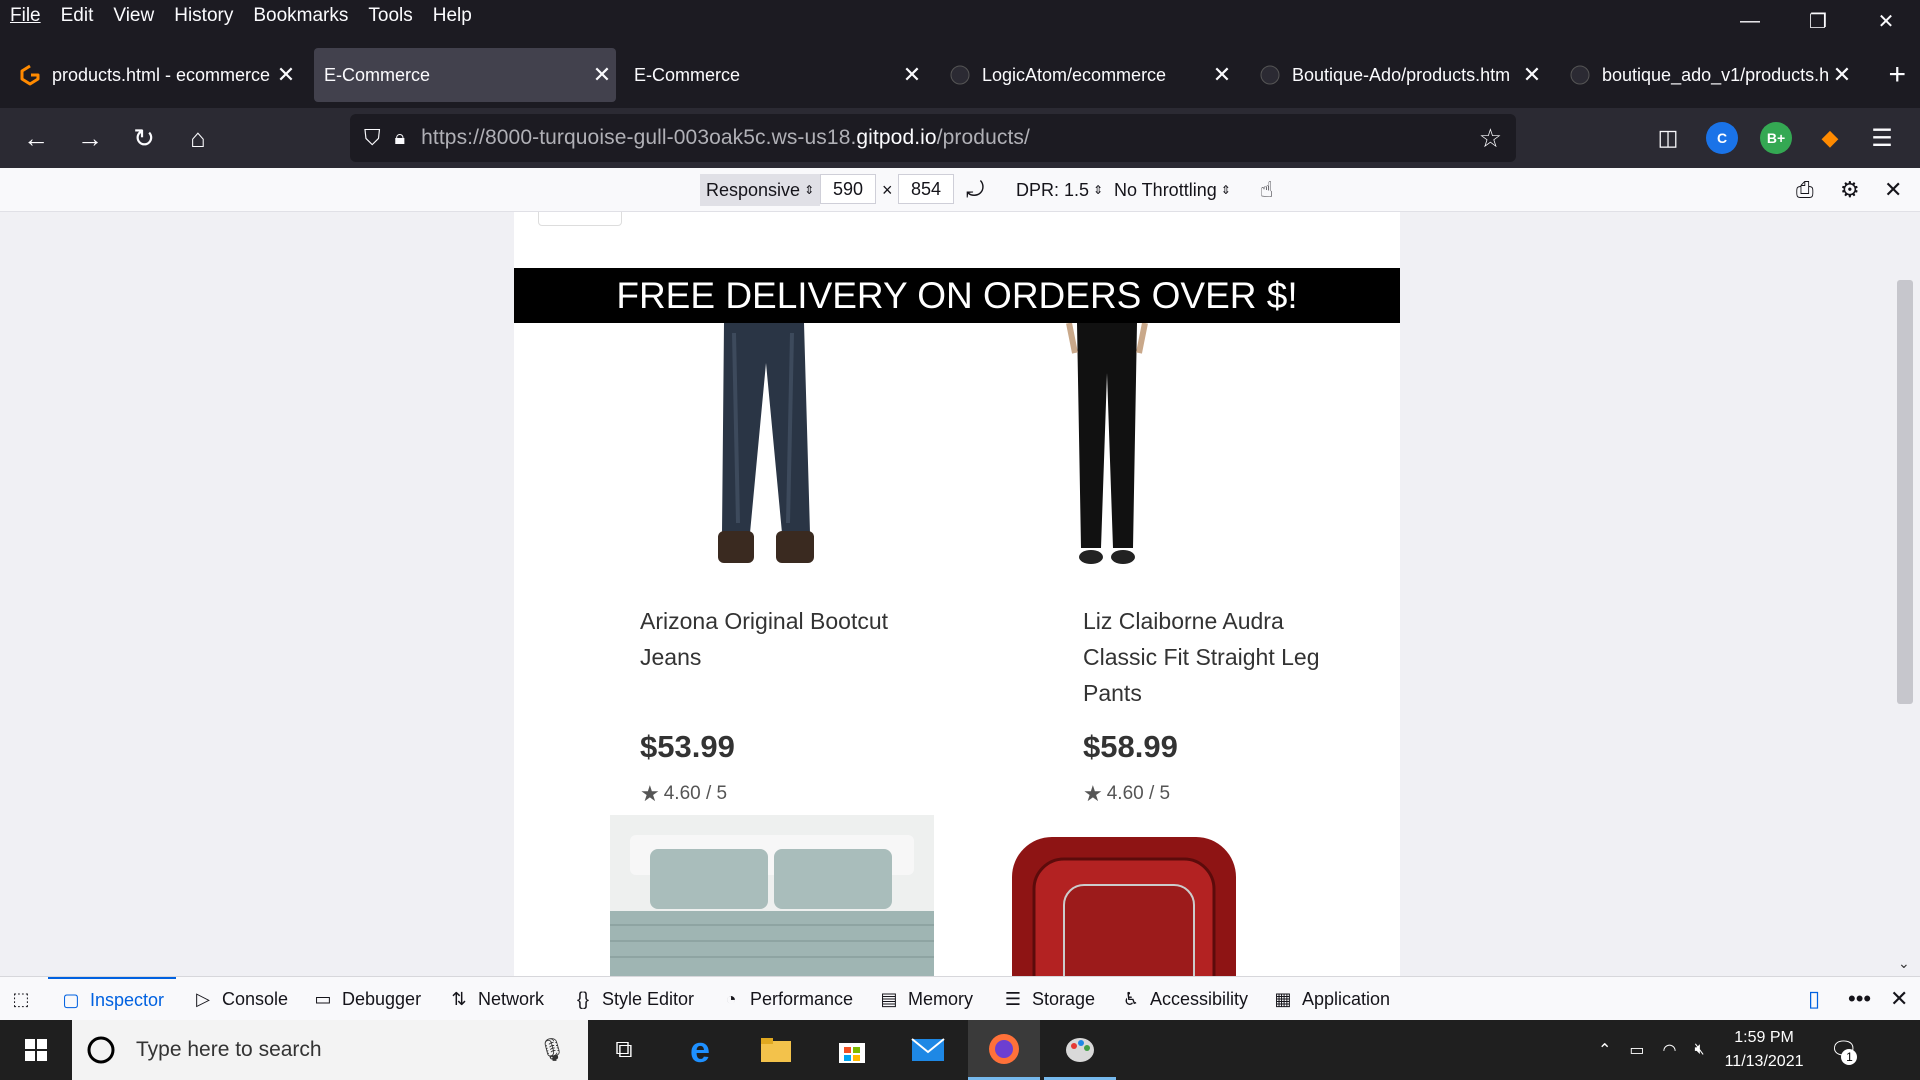 This screenshot has height=1080, width=1920. I want to click on tab-boutique-ado-v1: boutique_ado_v1/products.h ✕, so click(1705, 75).